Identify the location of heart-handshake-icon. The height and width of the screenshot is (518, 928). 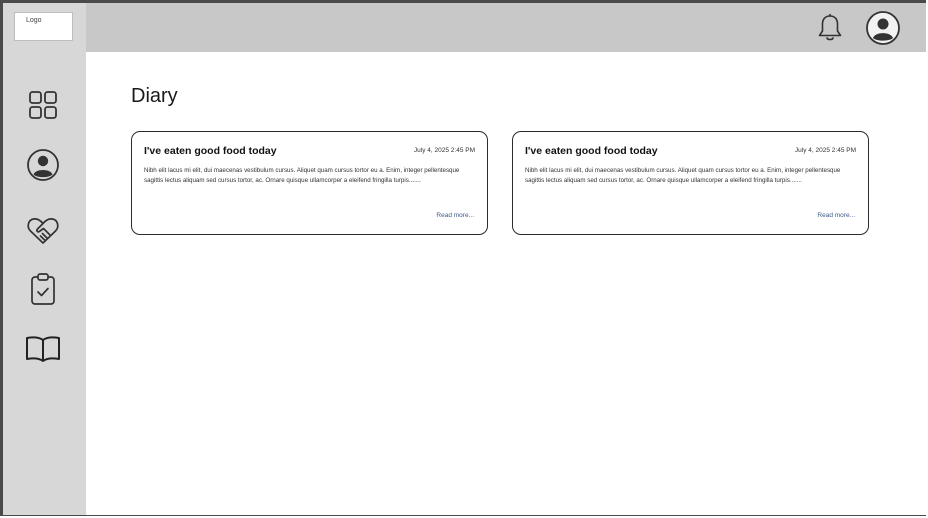
(43, 231).